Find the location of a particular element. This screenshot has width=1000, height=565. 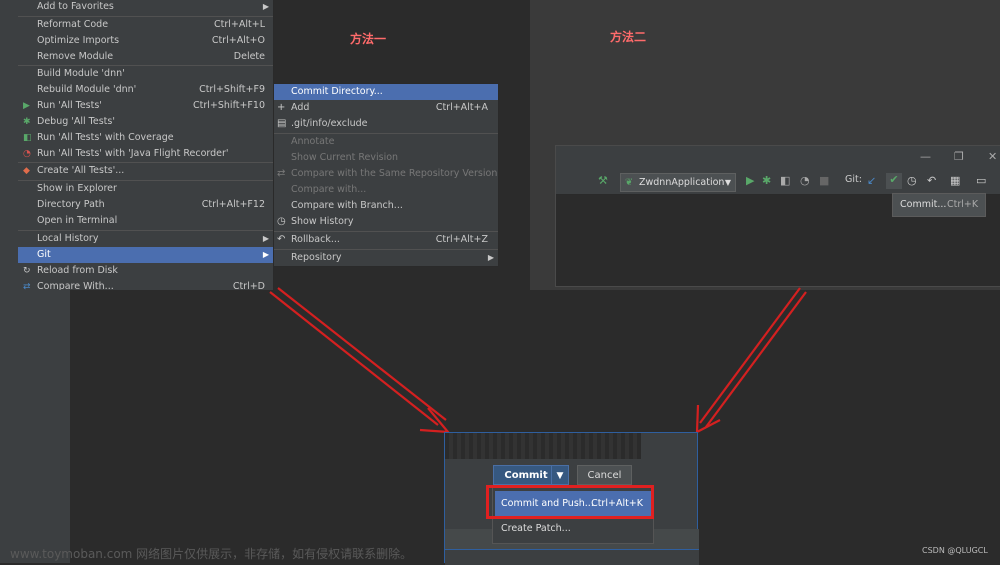

commit-options-dropdown: ▼ is located at coordinates (560, 475).